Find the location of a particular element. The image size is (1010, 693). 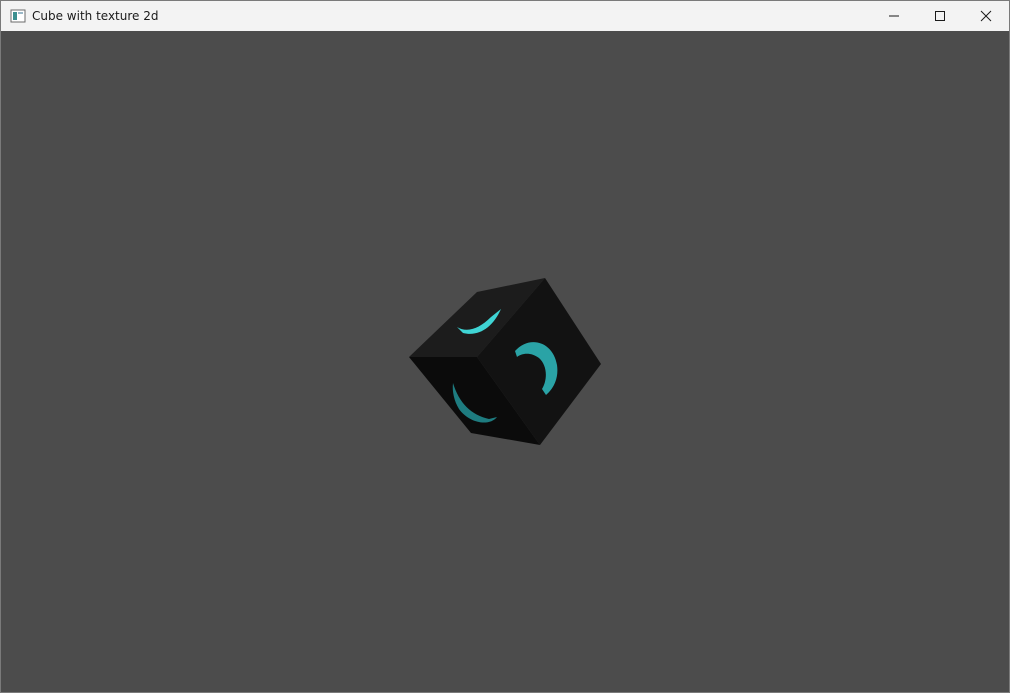

minimize-button is located at coordinates (894, 16).